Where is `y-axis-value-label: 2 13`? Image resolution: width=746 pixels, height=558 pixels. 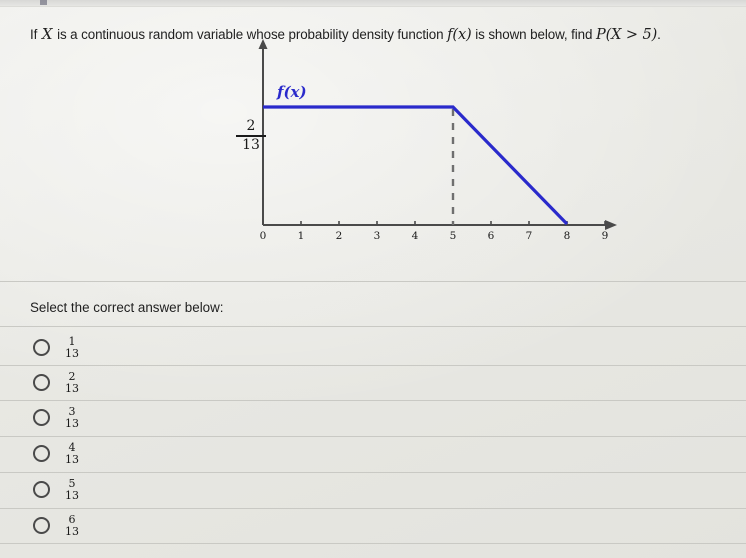
y-axis-value-label: 2 13 is located at coordinates (251, 136).